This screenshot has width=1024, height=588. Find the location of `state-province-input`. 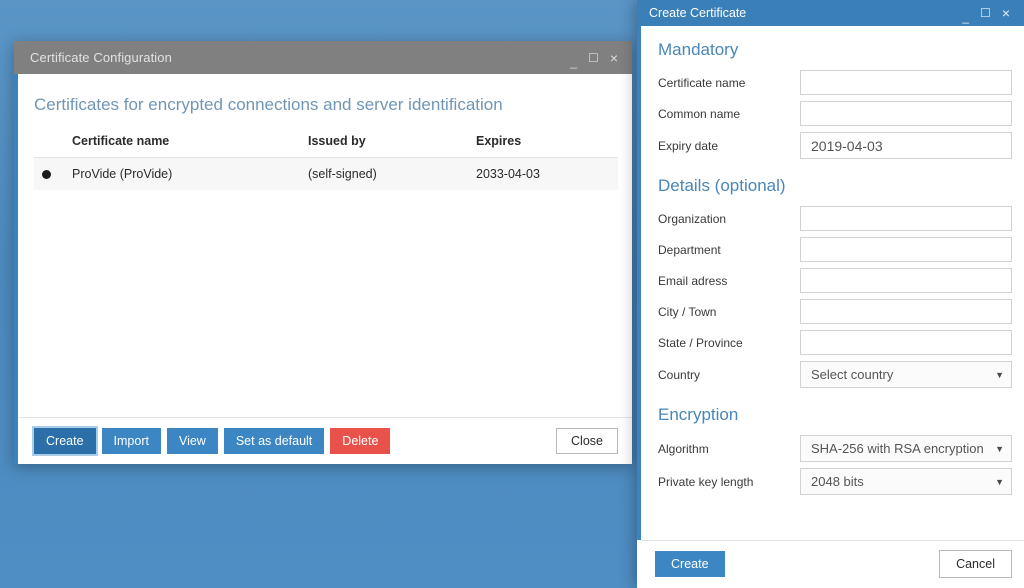

state-province-input is located at coordinates (906, 342).